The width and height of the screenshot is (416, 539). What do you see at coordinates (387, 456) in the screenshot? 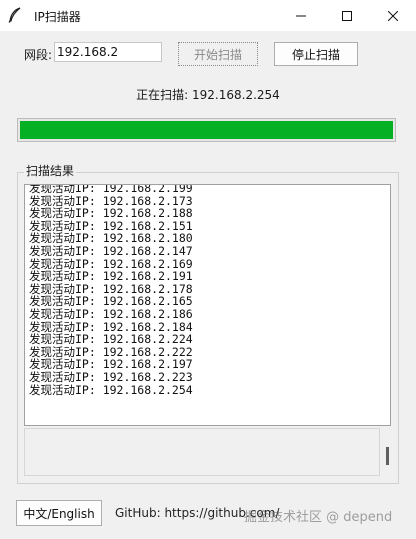
I see `scrollbar-thumb` at bounding box center [387, 456].